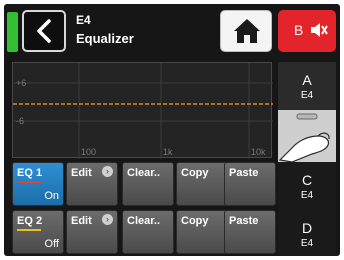 This screenshot has width=344, height=260. I want to click on eq1-clear-button: Clear.., so click(148, 184).